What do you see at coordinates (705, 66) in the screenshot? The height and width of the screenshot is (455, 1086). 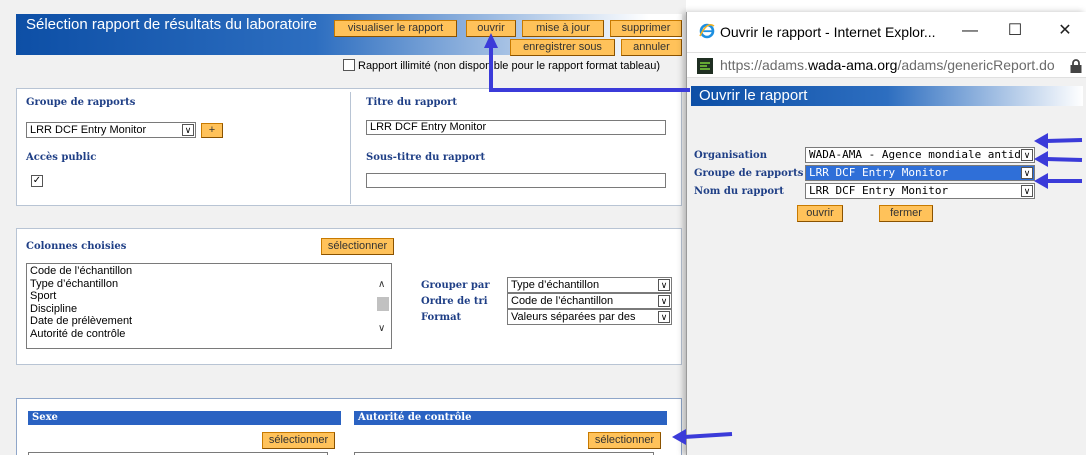 I see `site-favicon-icon` at bounding box center [705, 66].